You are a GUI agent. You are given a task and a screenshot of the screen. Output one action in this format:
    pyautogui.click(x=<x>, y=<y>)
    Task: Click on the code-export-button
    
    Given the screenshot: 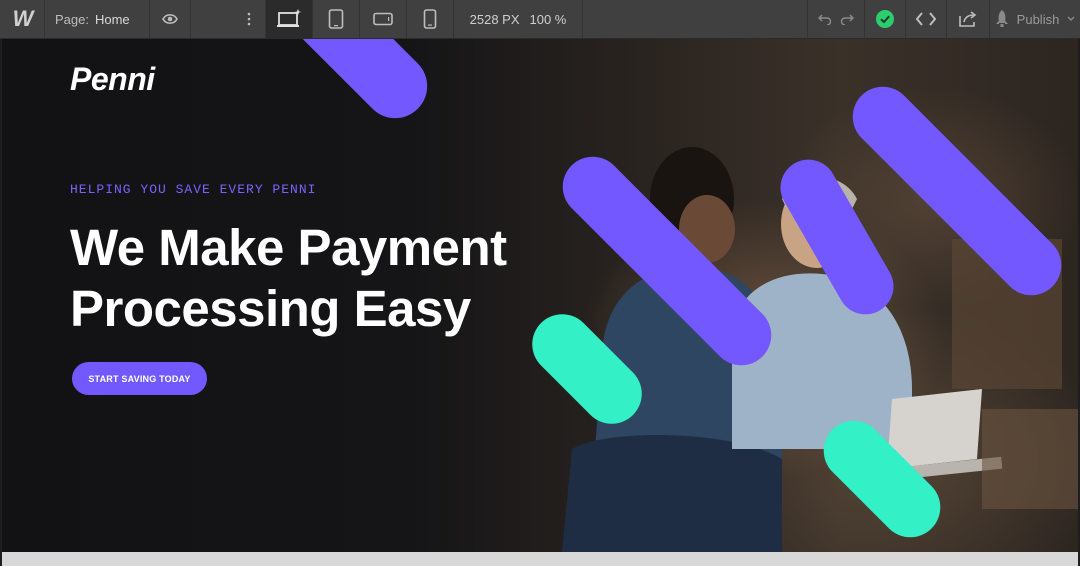 What is the action you would take?
    pyautogui.click(x=926, y=19)
    